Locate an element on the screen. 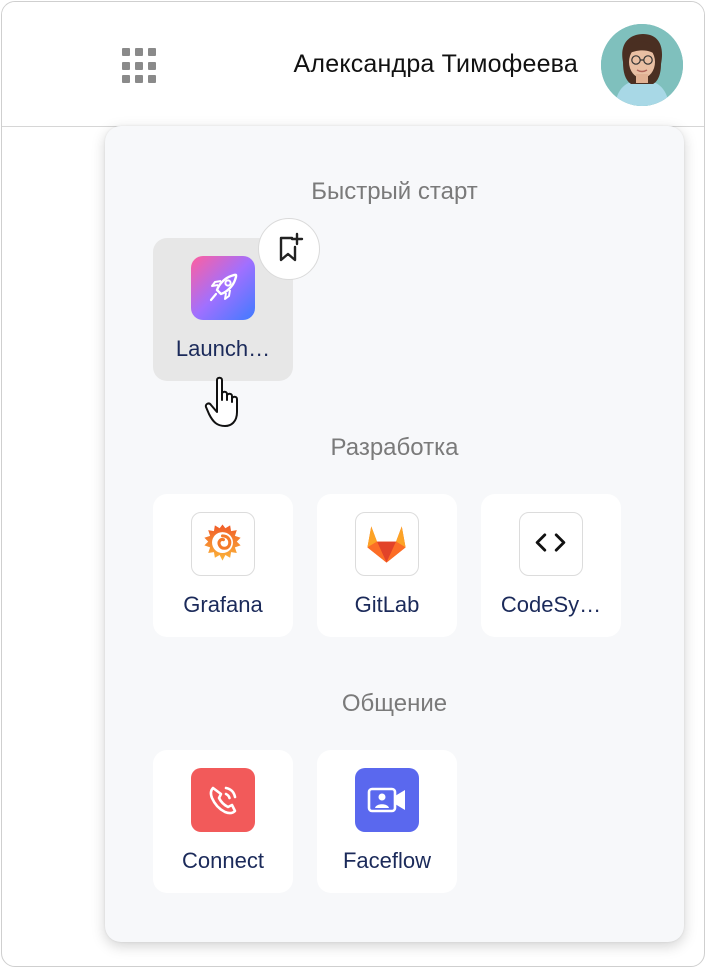 The height and width of the screenshot is (968, 706). app-label: Faceflow is located at coordinates (387, 860).